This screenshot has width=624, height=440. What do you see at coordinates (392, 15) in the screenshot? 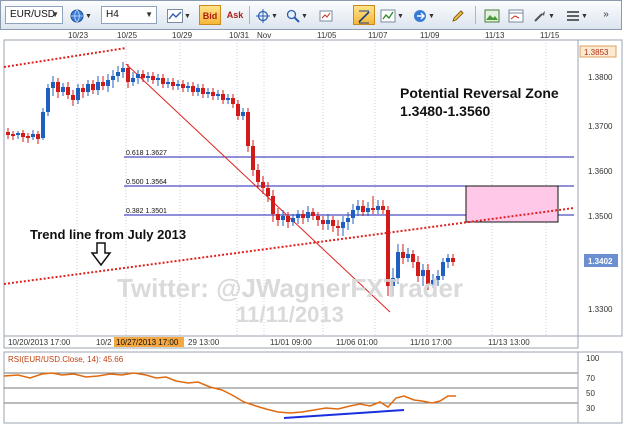
I see `studies-button: ▼` at bounding box center [392, 15].